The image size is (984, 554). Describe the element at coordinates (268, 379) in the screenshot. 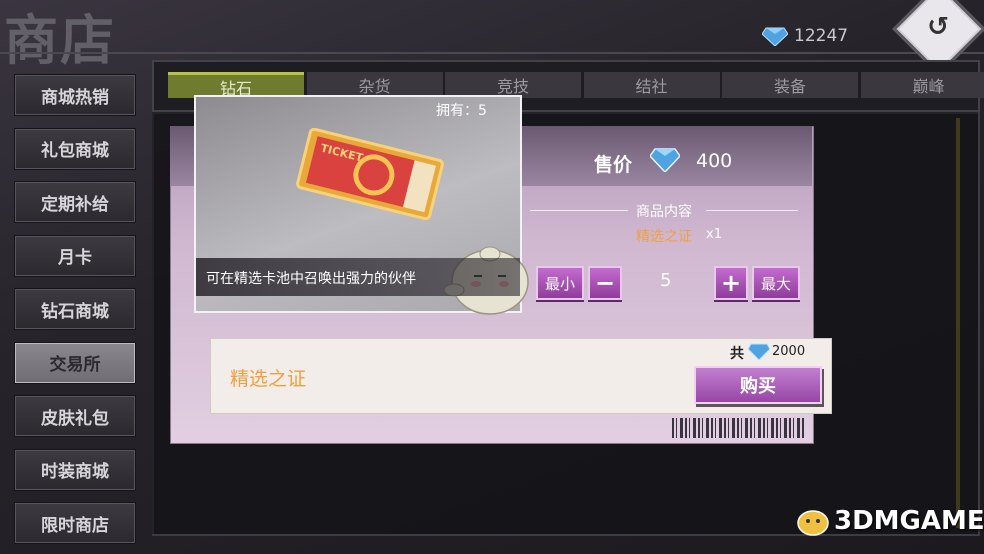

I see `item-name: 精选之证` at that location.